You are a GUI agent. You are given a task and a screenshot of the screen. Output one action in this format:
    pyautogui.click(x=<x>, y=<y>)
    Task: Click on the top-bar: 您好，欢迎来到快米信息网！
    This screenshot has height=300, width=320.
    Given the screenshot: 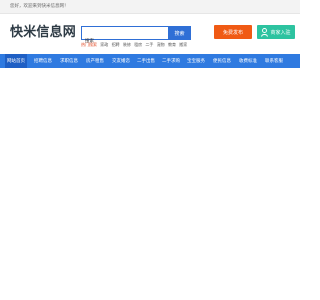 What is the action you would take?
    pyautogui.click(x=150, y=7)
    